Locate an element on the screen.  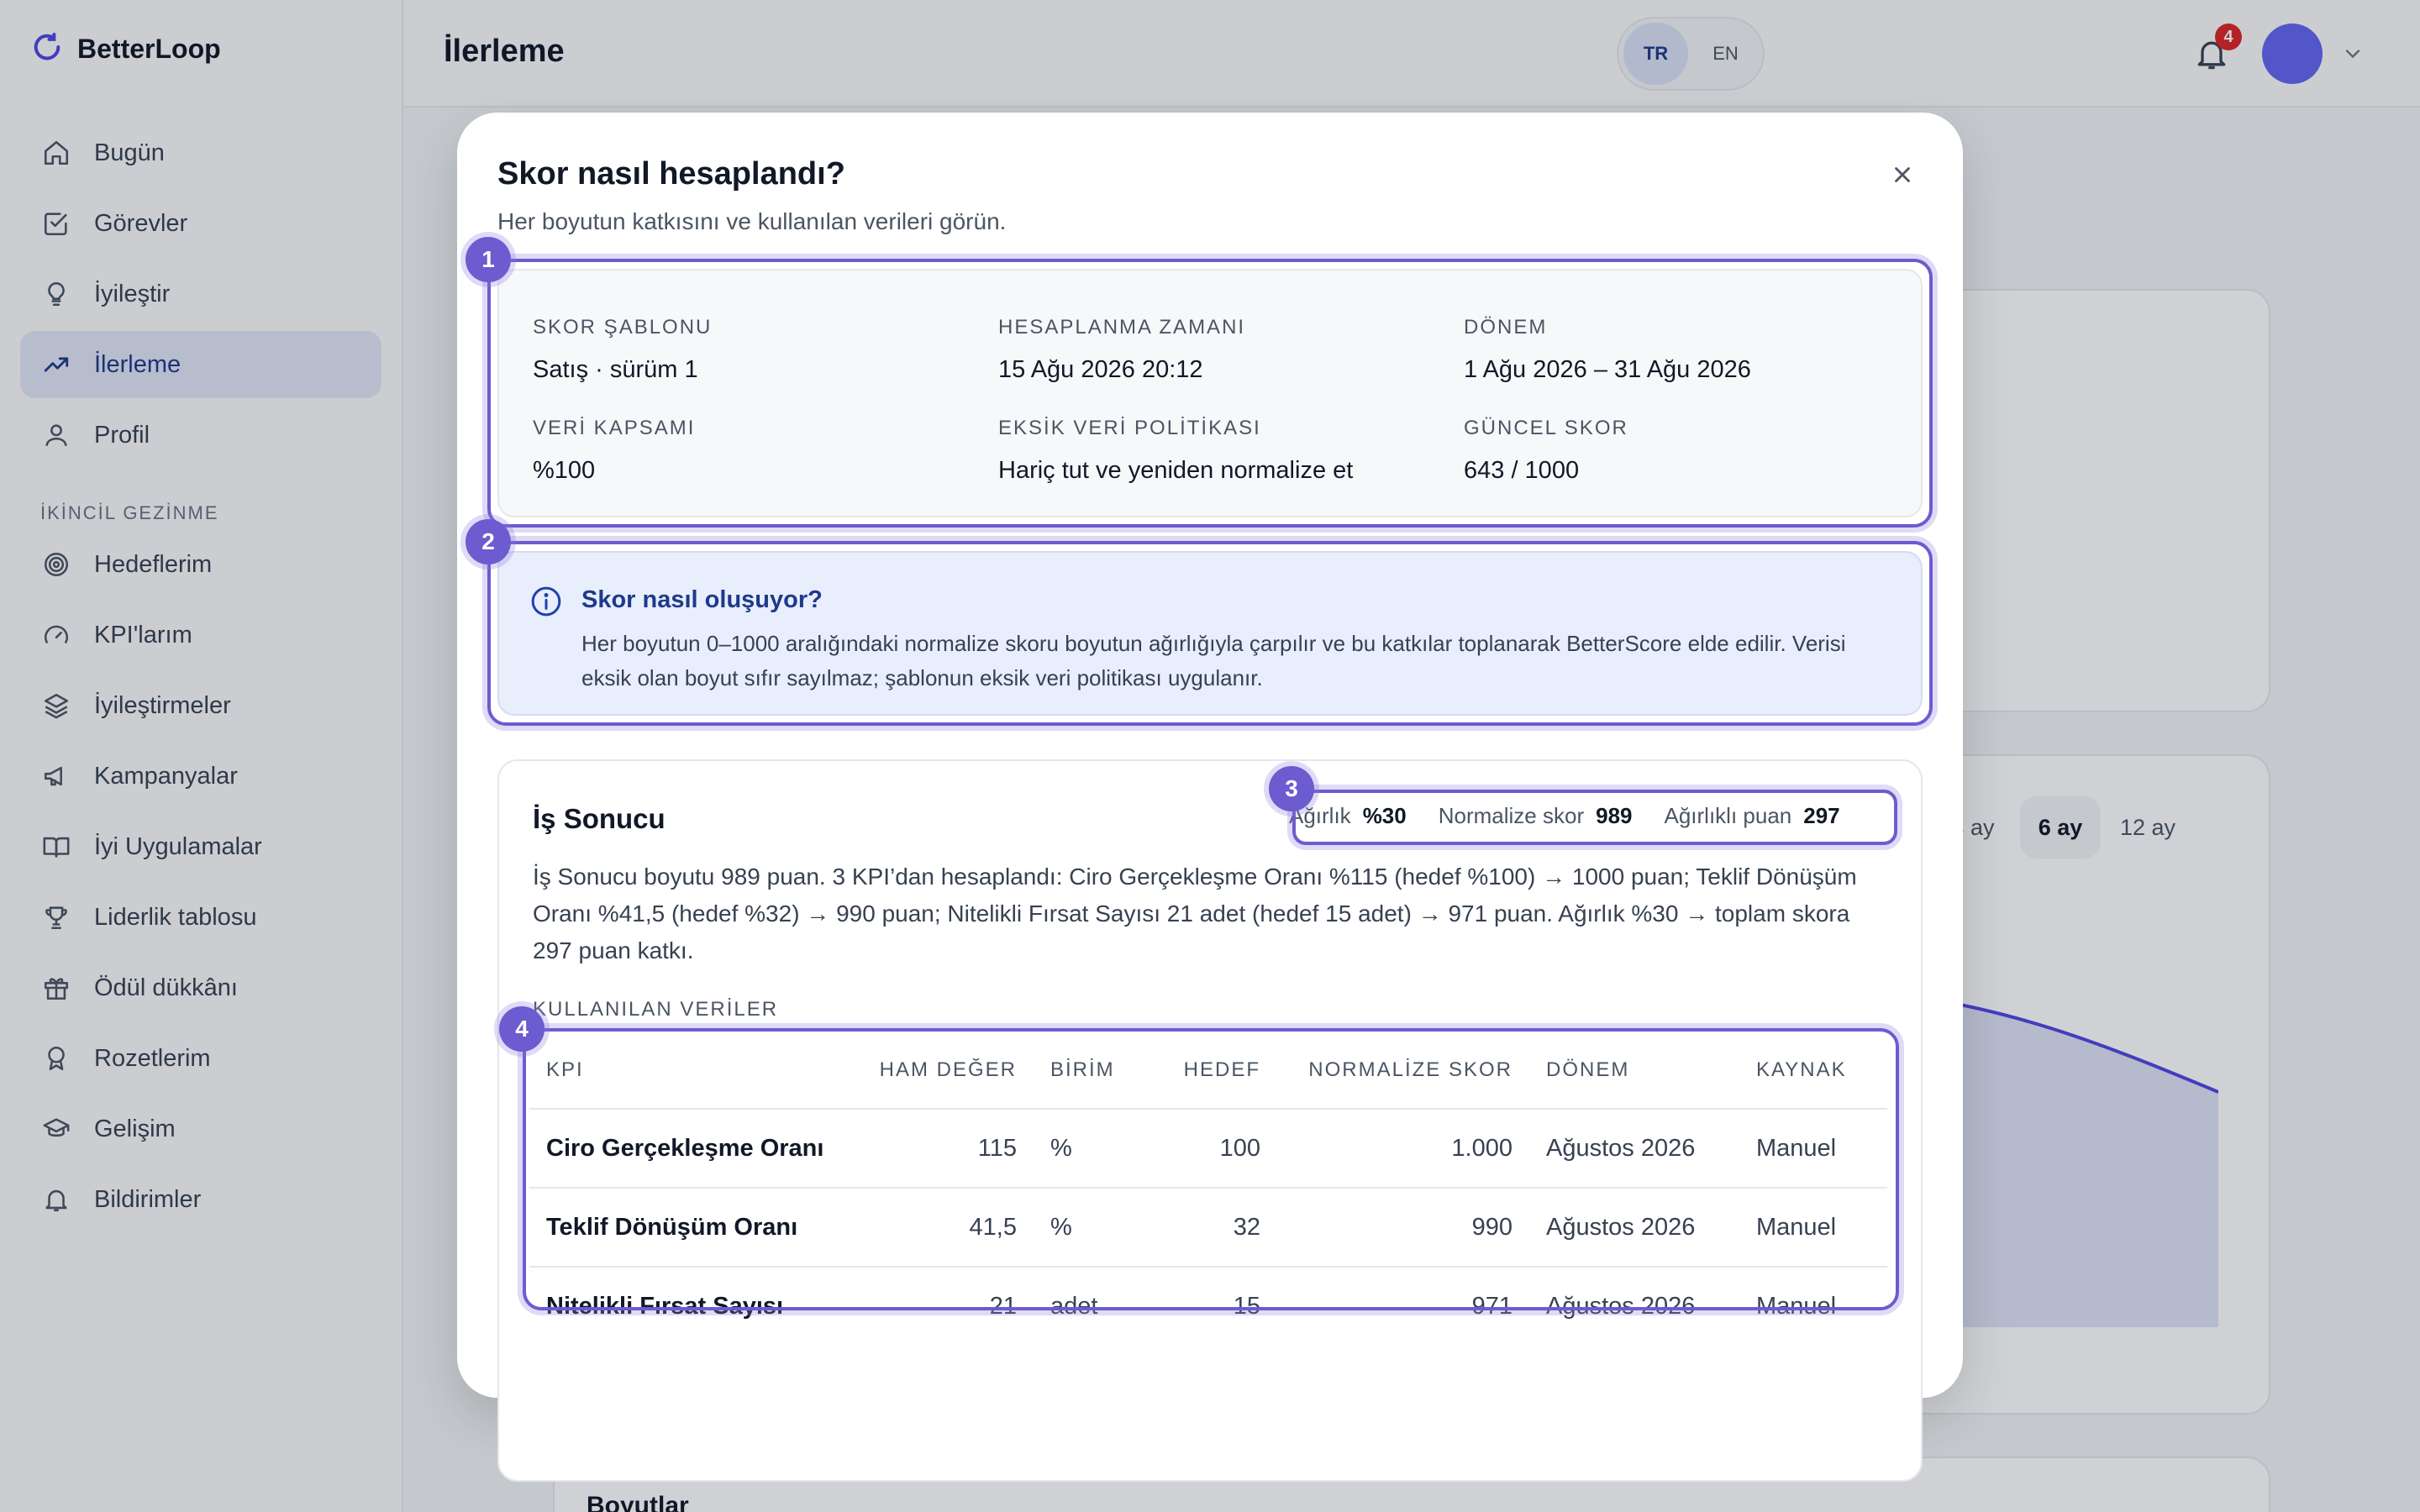
column-header: KAYNAK is located at coordinates (1813, 1071).